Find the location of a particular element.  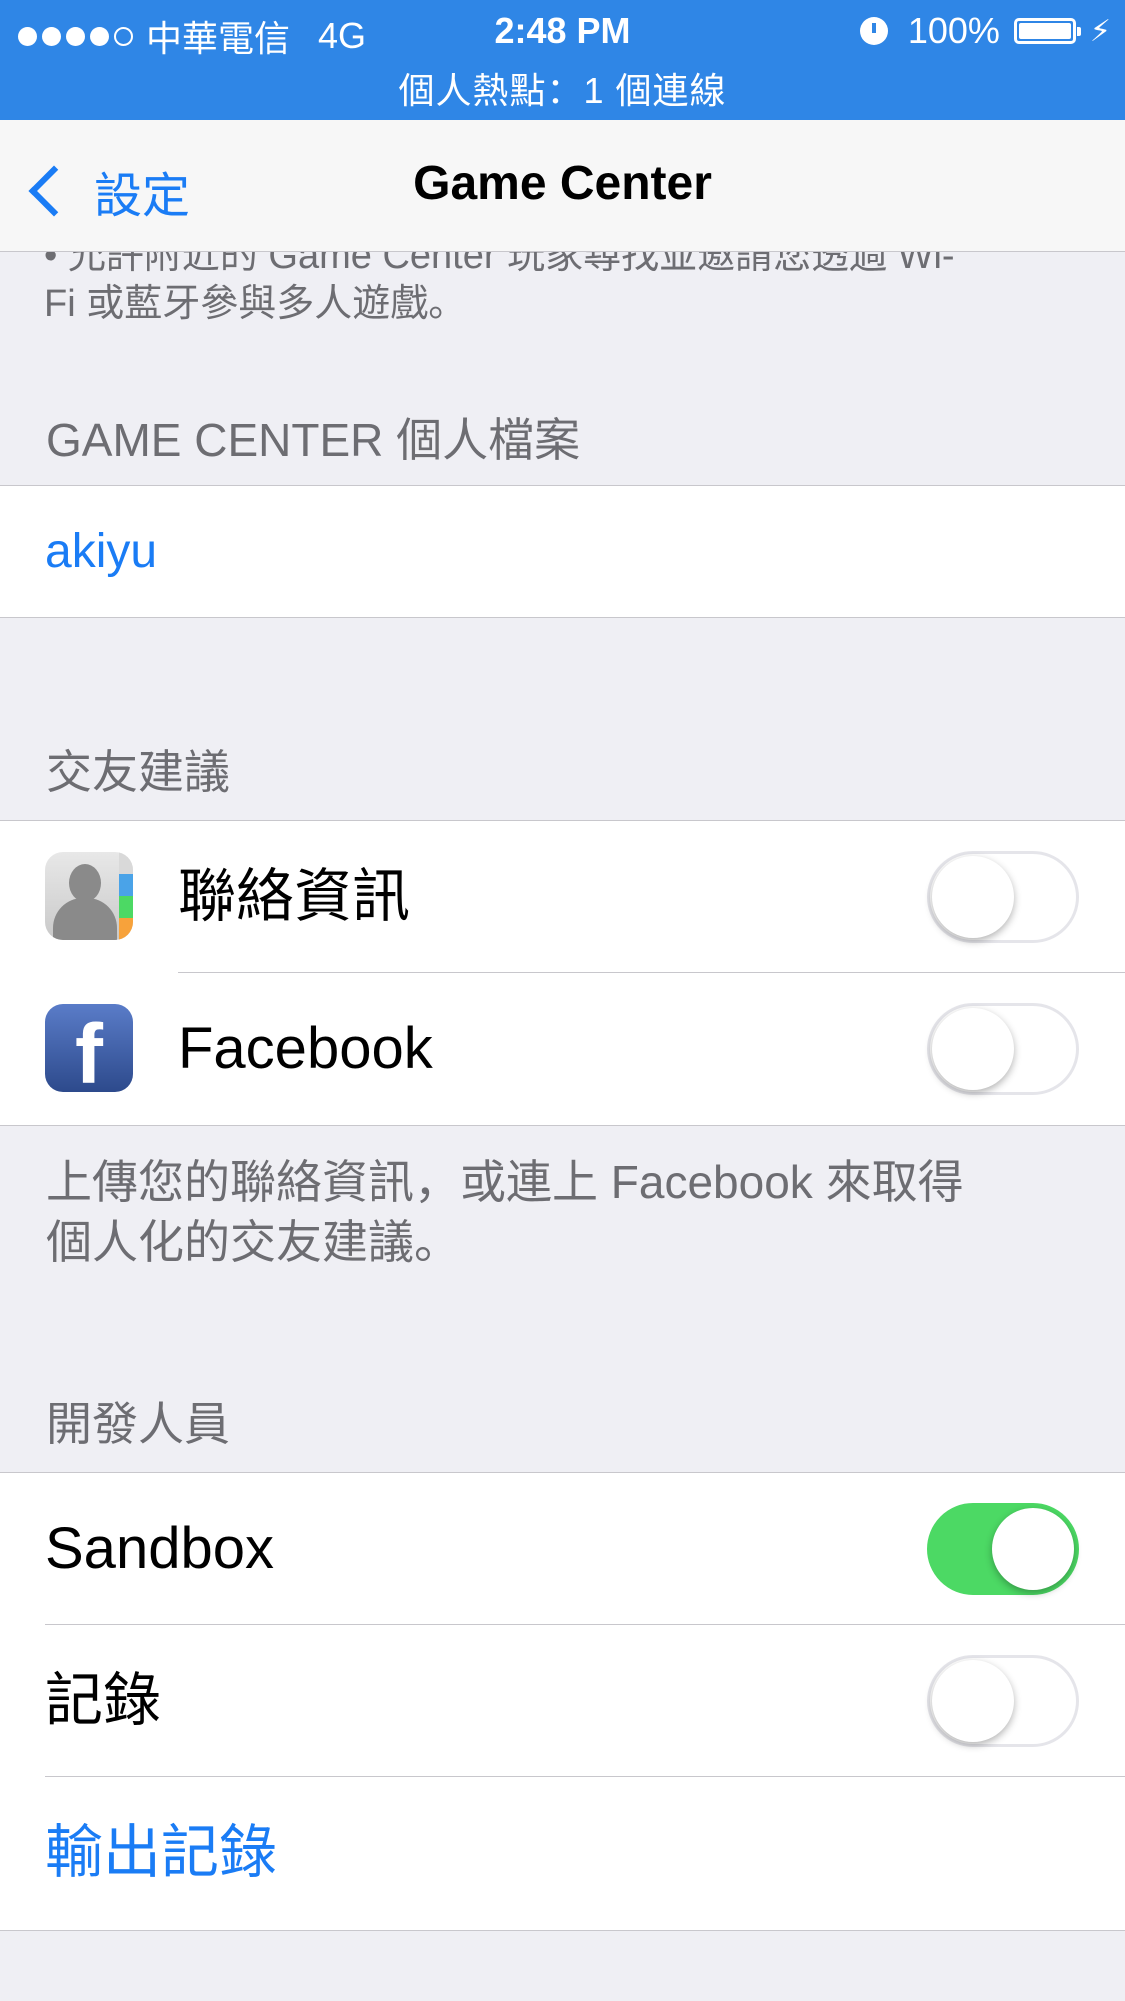

contacts-row: 聯絡資訊 is located at coordinates (562, 897).